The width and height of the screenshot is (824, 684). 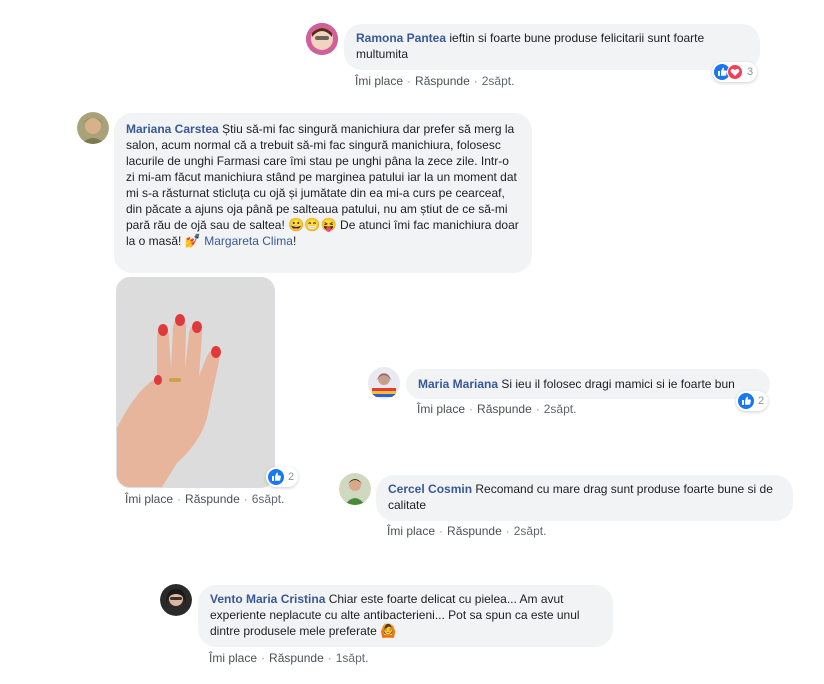 I want to click on laughing-emoji-icons: 😀😁😝, so click(x=312, y=224).